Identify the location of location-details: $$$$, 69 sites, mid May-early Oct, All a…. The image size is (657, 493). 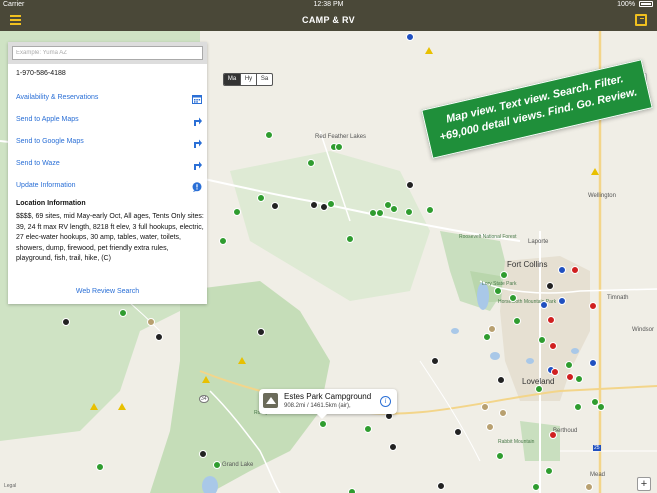
(110, 238).